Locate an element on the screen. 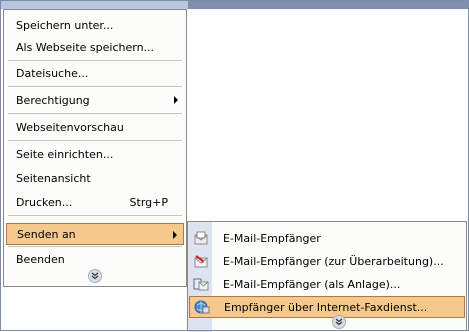 The image size is (469, 332). menu-item-web-preview: Webseitenvorschau is located at coordinates (95, 127).